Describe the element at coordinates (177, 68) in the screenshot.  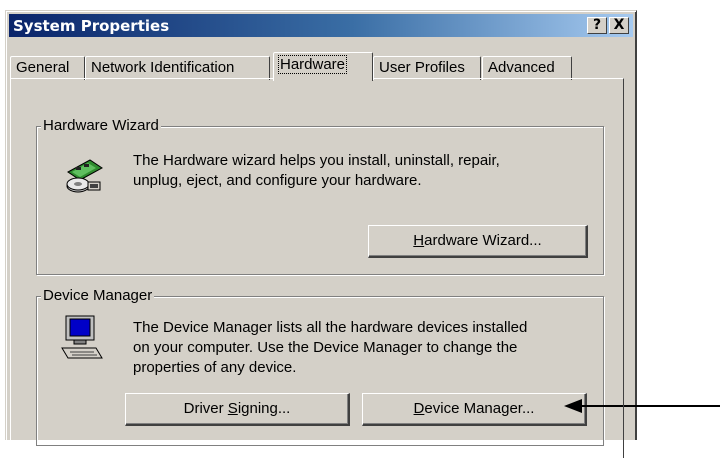
I see `tab-network-identification: Network Identification` at that location.